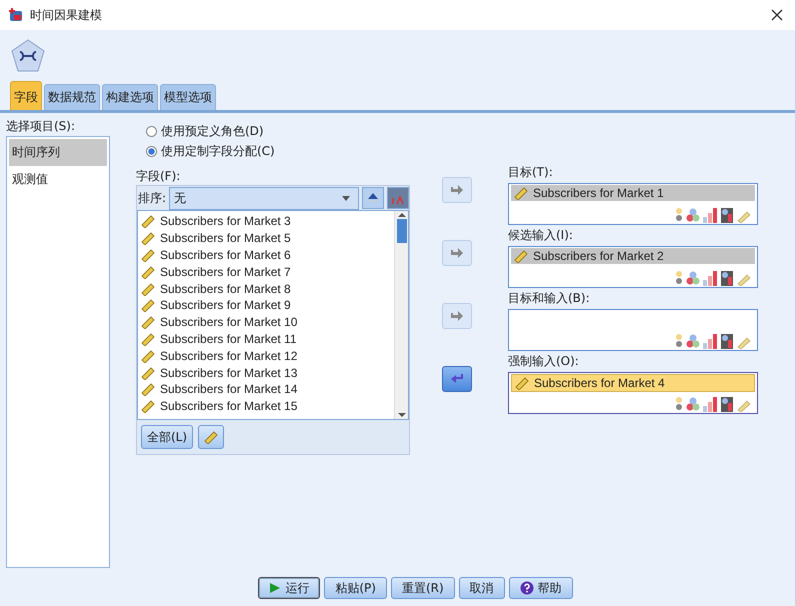 This screenshot has height=606, width=796. What do you see at coordinates (355, 588) in the screenshot?
I see `dialog-button: 粘贴(P)` at bounding box center [355, 588].